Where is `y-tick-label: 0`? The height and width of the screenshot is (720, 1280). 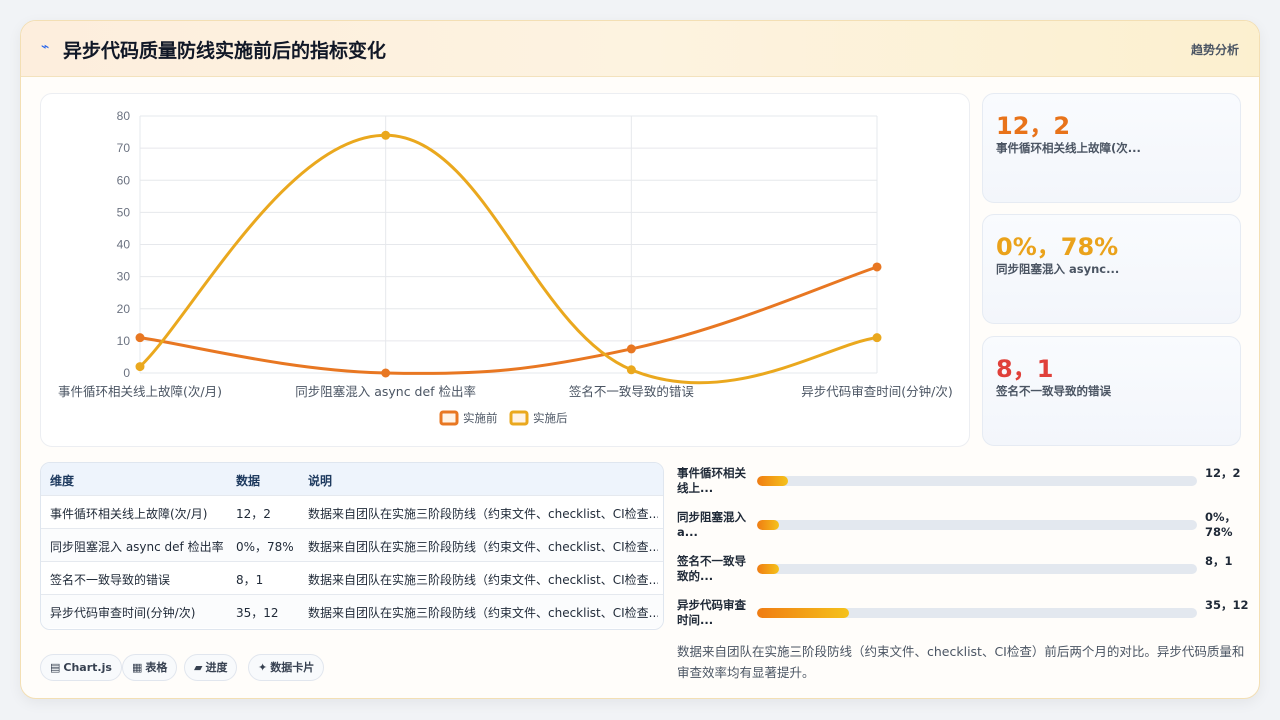
y-tick-label: 0 is located at coordinates (126, 373).